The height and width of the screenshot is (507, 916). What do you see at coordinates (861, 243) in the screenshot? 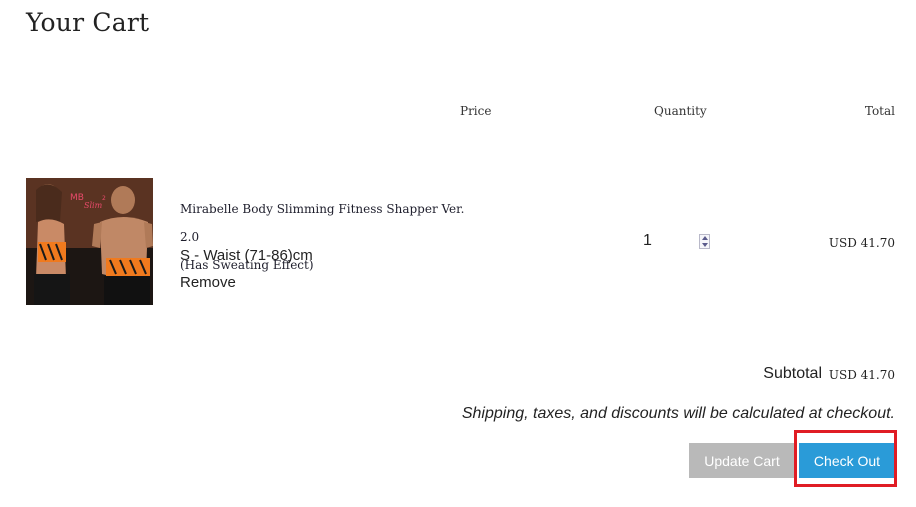
I see `line-item-total: USD 41.70` at bounding box center [861, 243].